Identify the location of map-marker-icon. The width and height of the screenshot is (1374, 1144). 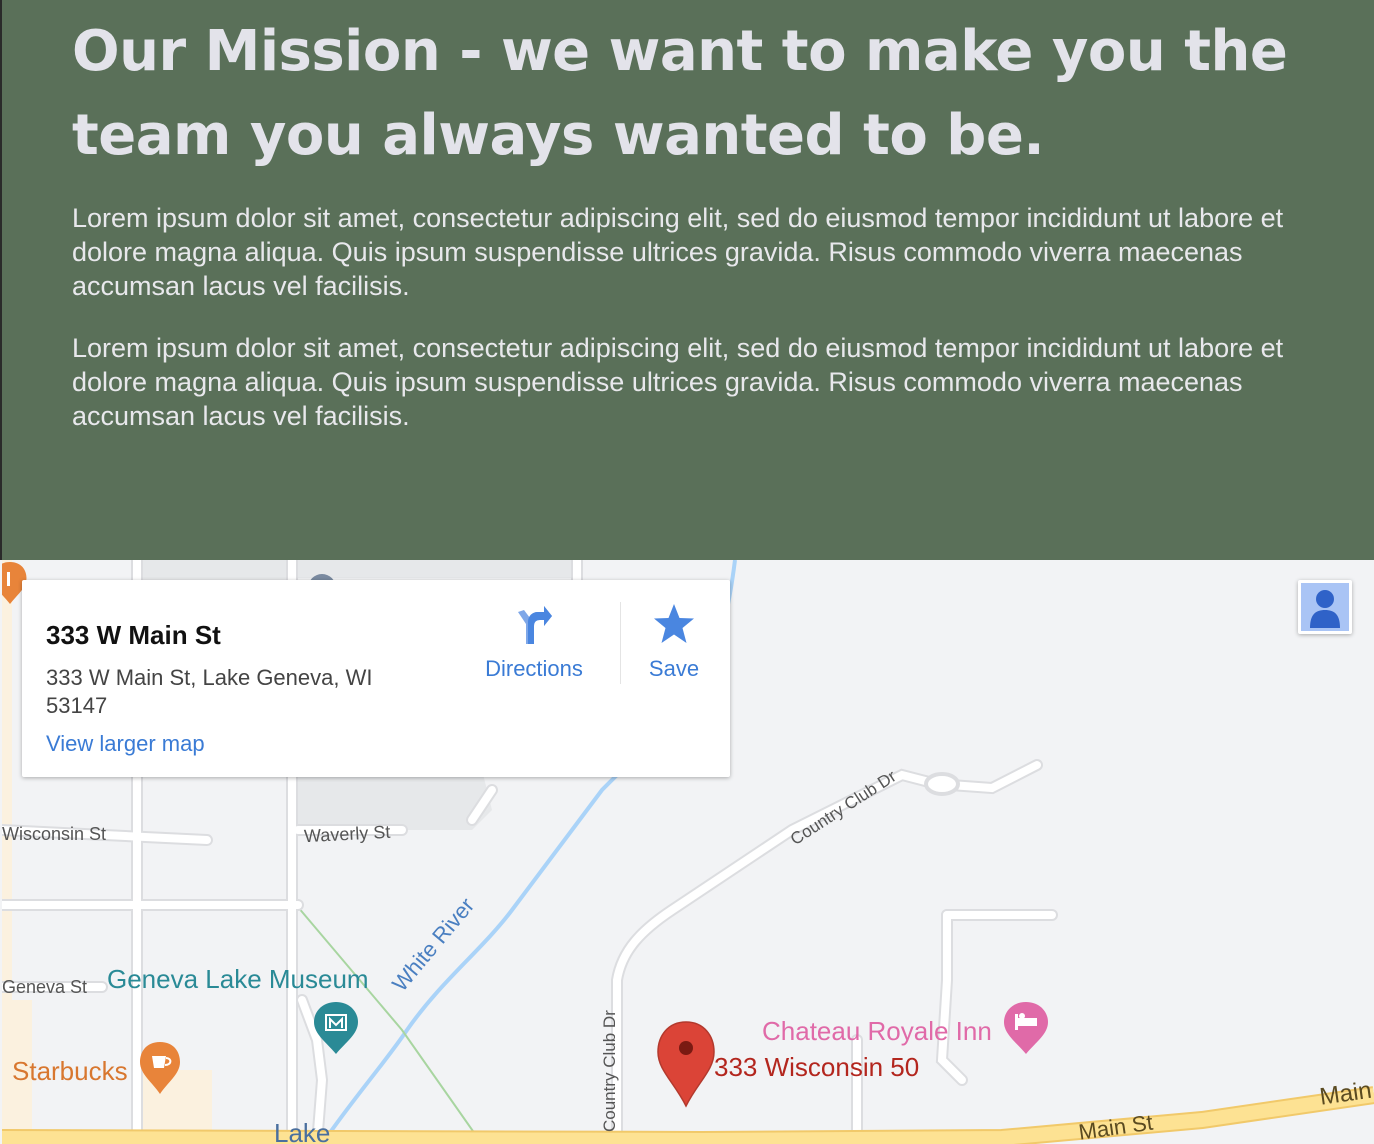
(686, 1064).